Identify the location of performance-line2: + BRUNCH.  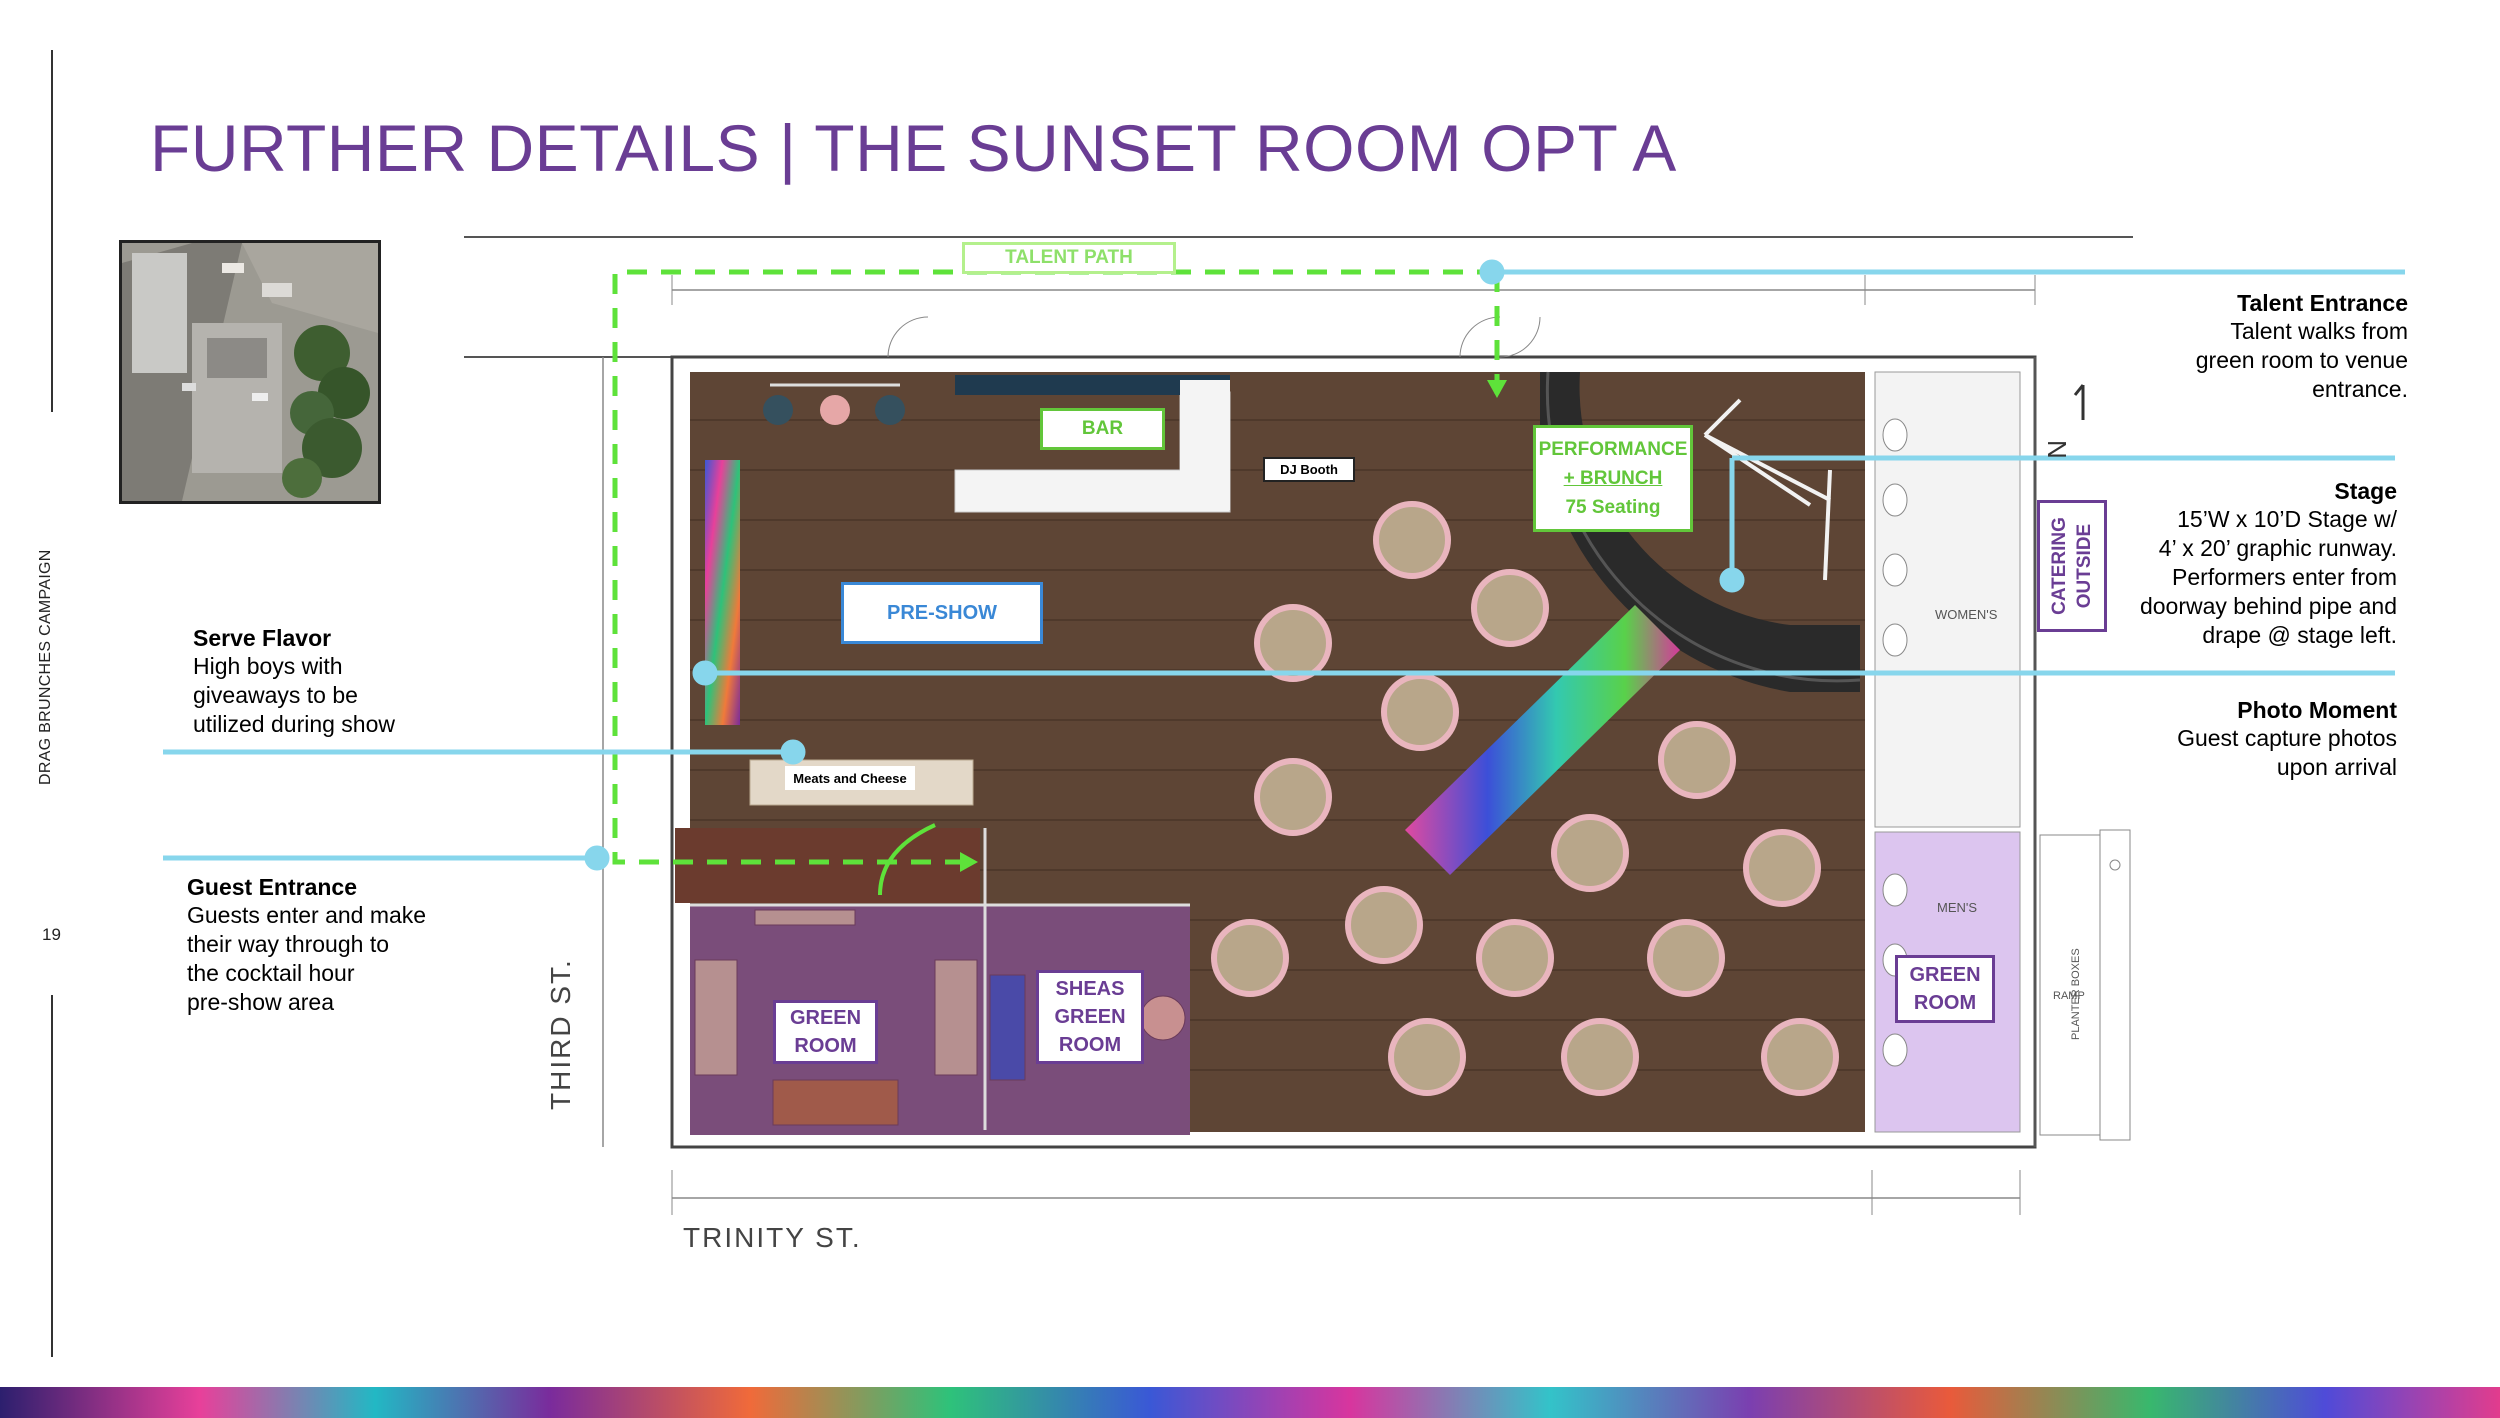
(1613, 478).